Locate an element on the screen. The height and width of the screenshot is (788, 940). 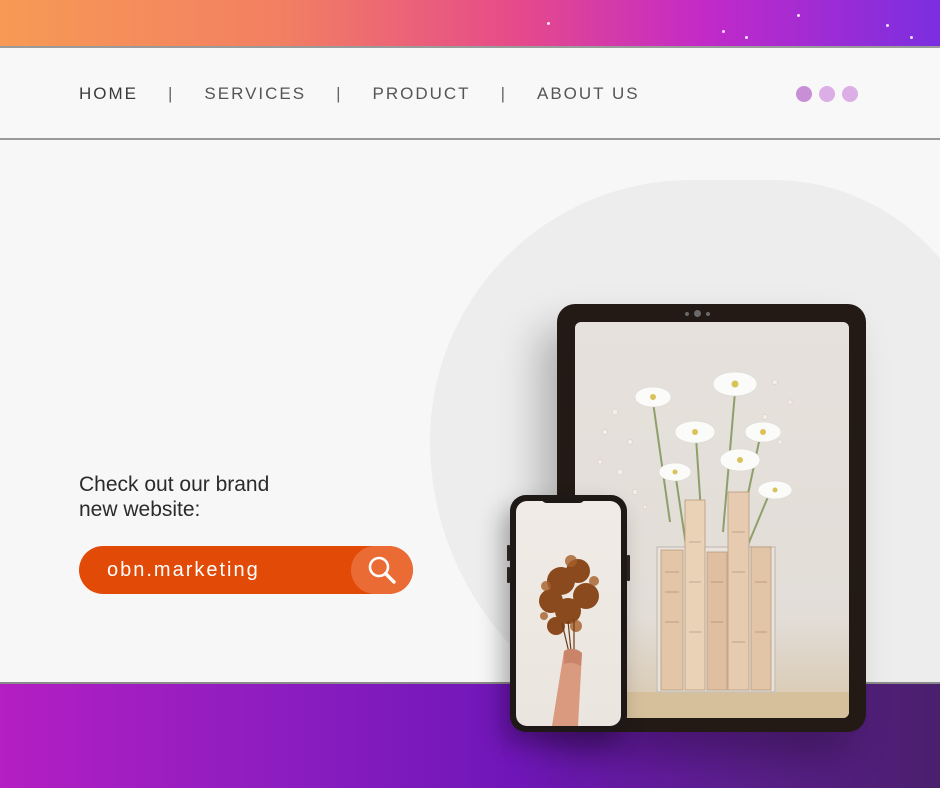
navigation-bar: HOME | SERVICES | PRODUCT | ABOUT US is located at coordinates (470, 93).